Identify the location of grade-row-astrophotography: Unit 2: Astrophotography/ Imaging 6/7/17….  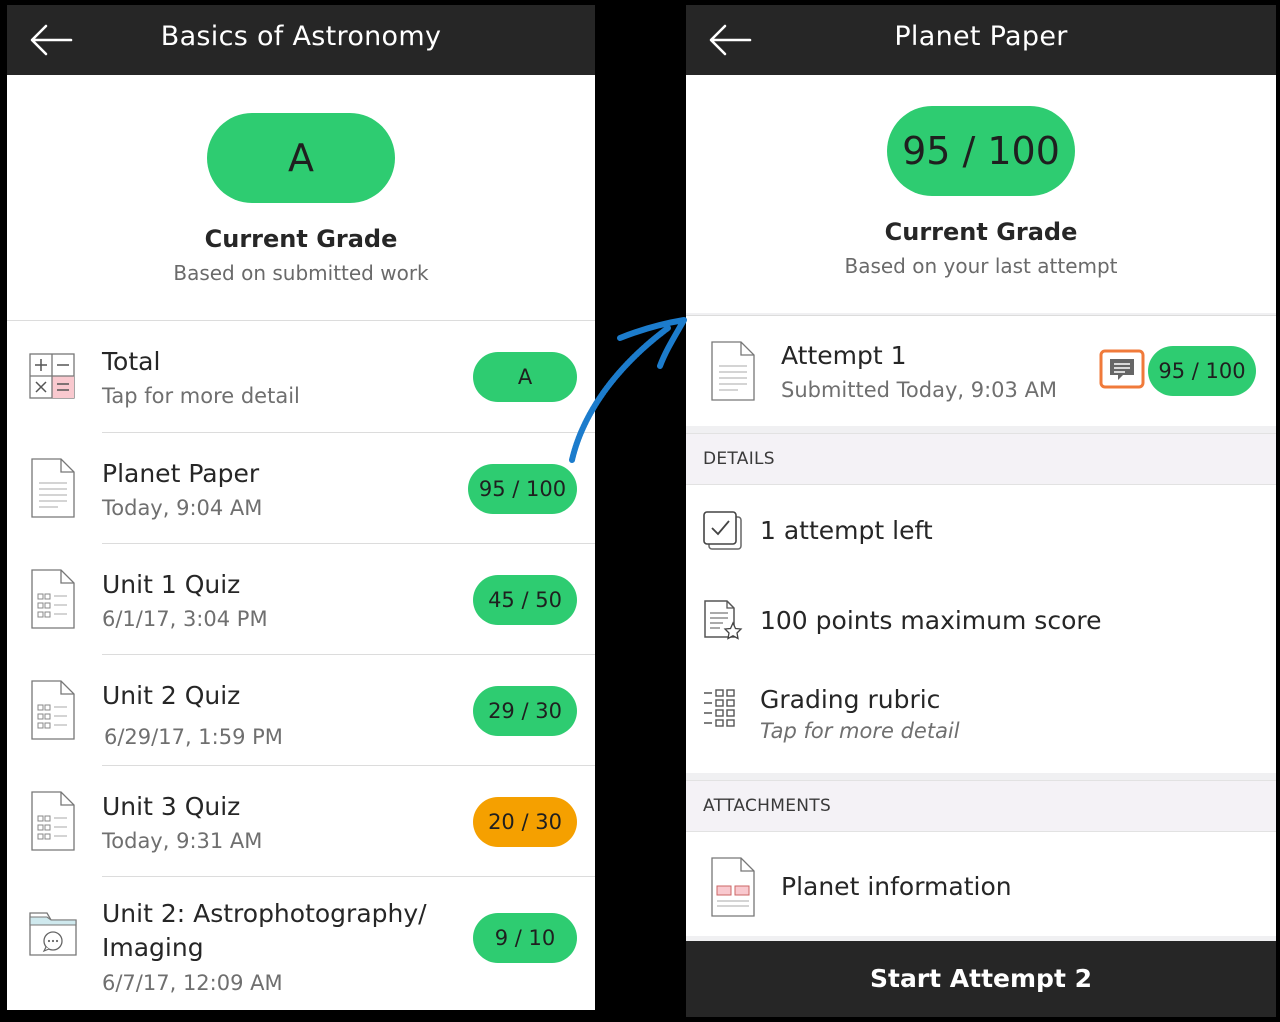
(301, 943).